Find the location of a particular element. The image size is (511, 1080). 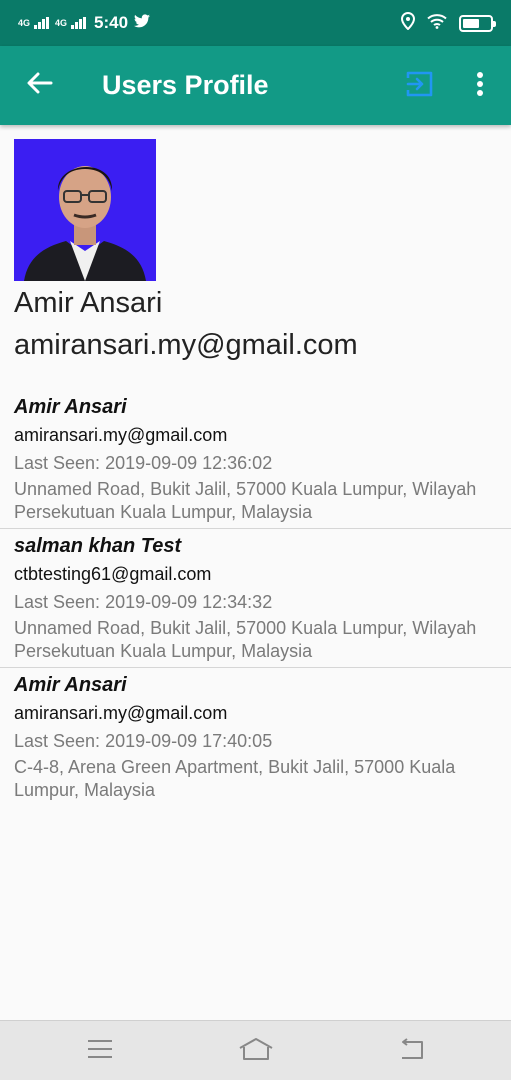

logout-icon is located at coordinates (420, 86).